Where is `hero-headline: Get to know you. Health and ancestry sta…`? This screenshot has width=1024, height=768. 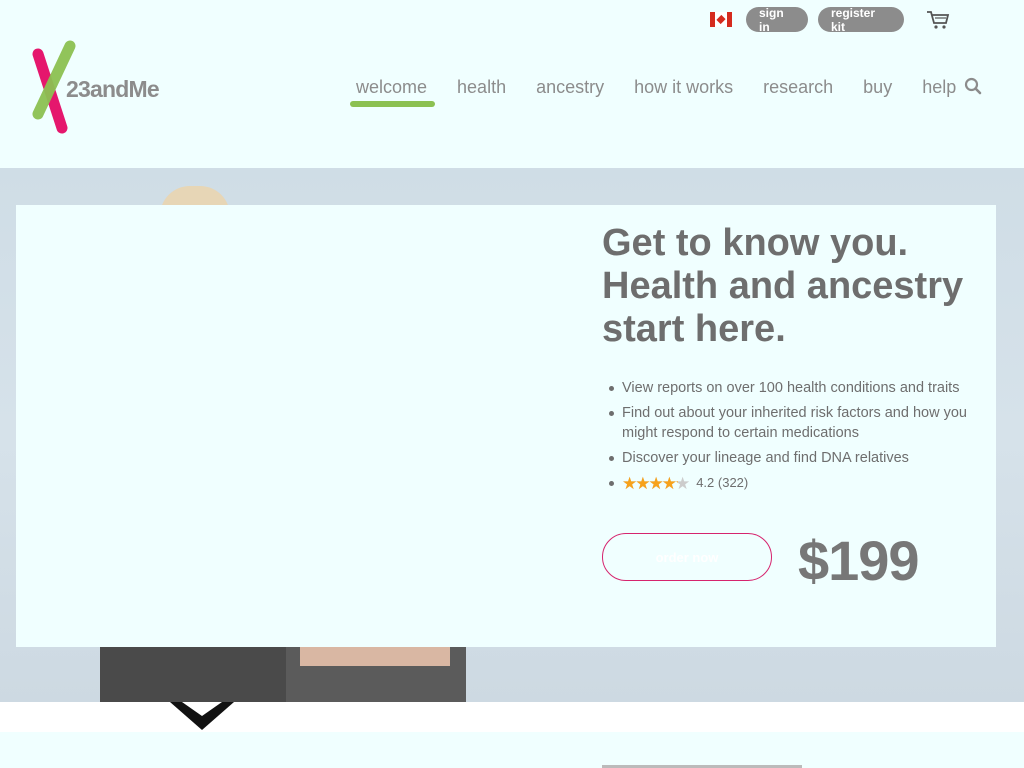 hero-headline: Get to know you. Health and ancestry sta… is located at coordinates (783, 286).